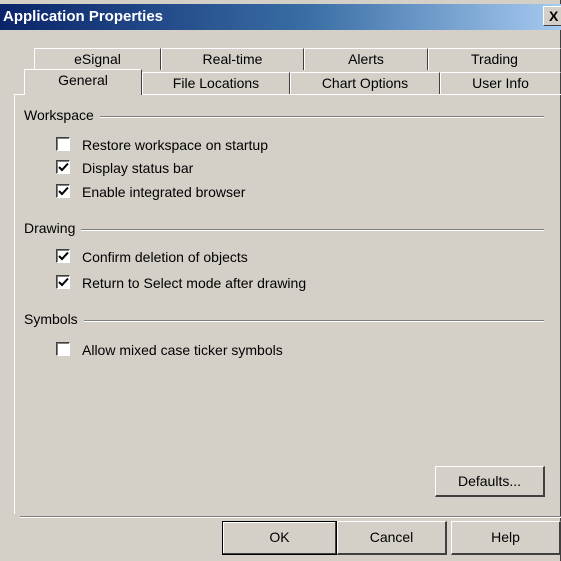 This screenshot has height=561, width=561. I want to click on enable-browser-option: Enable integrated browser, so click(186, 192).